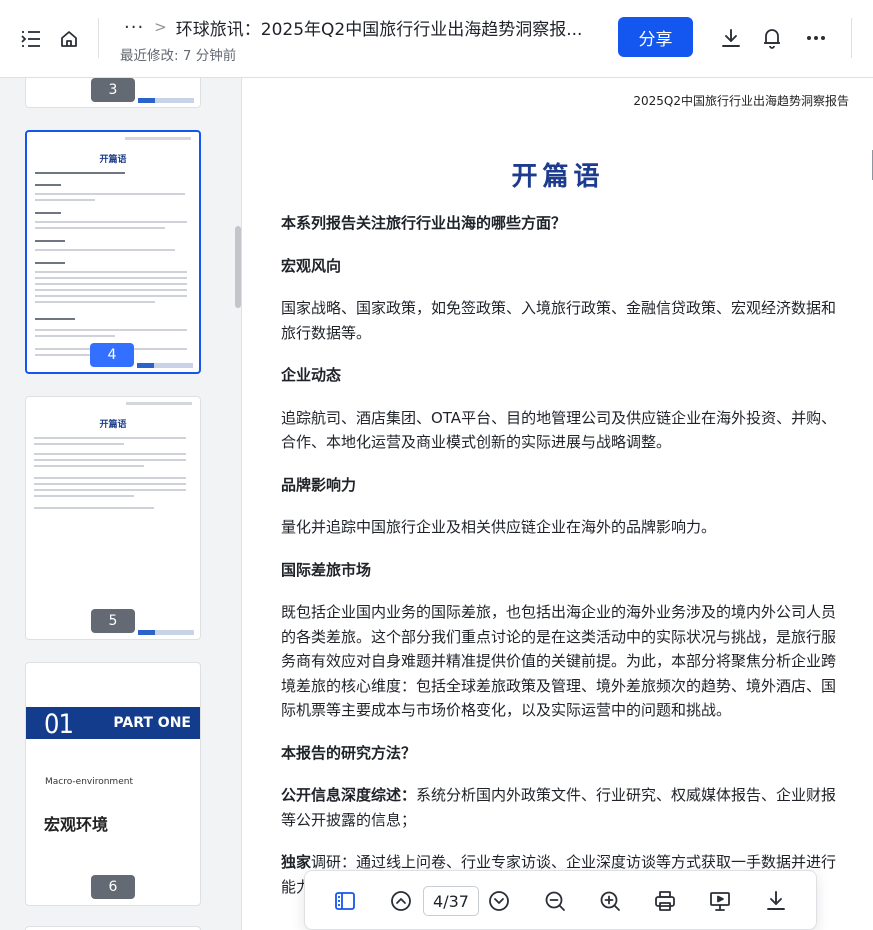  Describe the element at coordinates (401, 901) in the screenshot. I see `previous-page-icon` at that location.